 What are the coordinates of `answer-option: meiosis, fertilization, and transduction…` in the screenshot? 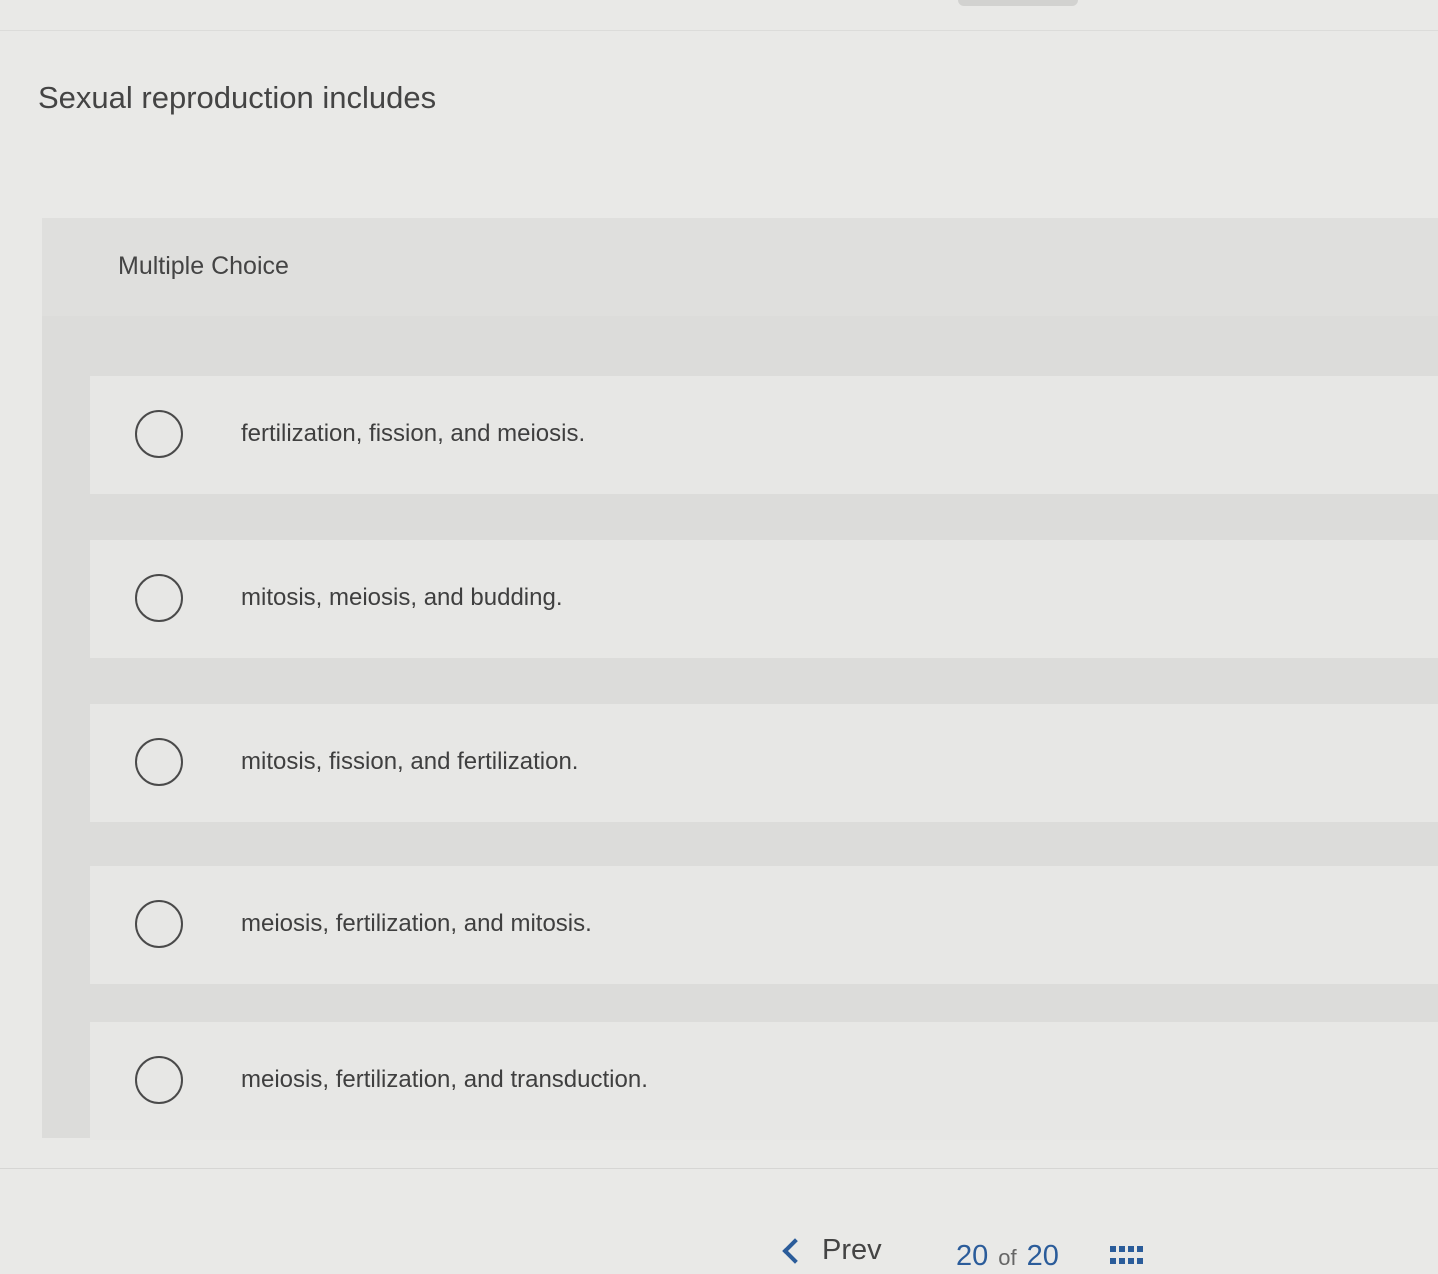 It's located at (764, 1081).